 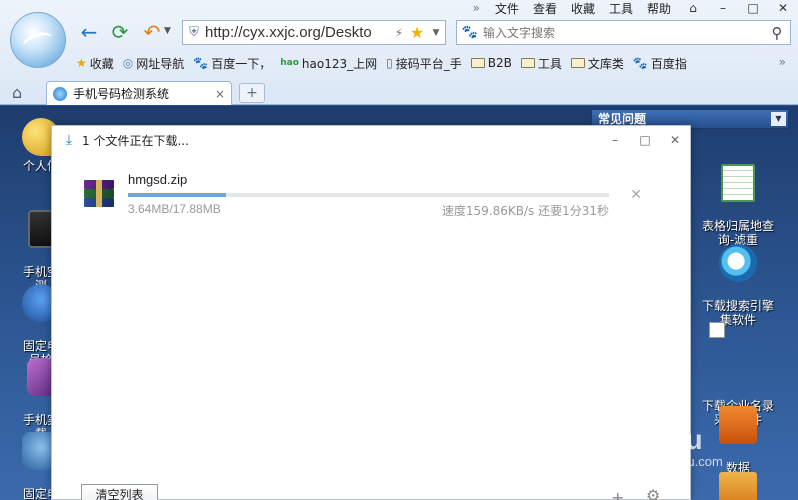 What do you see at coordinates (174, 209) in the screenshot?
I see `download-size-text: 3.64MB/17.88MB` at bounding box center [174, 209].